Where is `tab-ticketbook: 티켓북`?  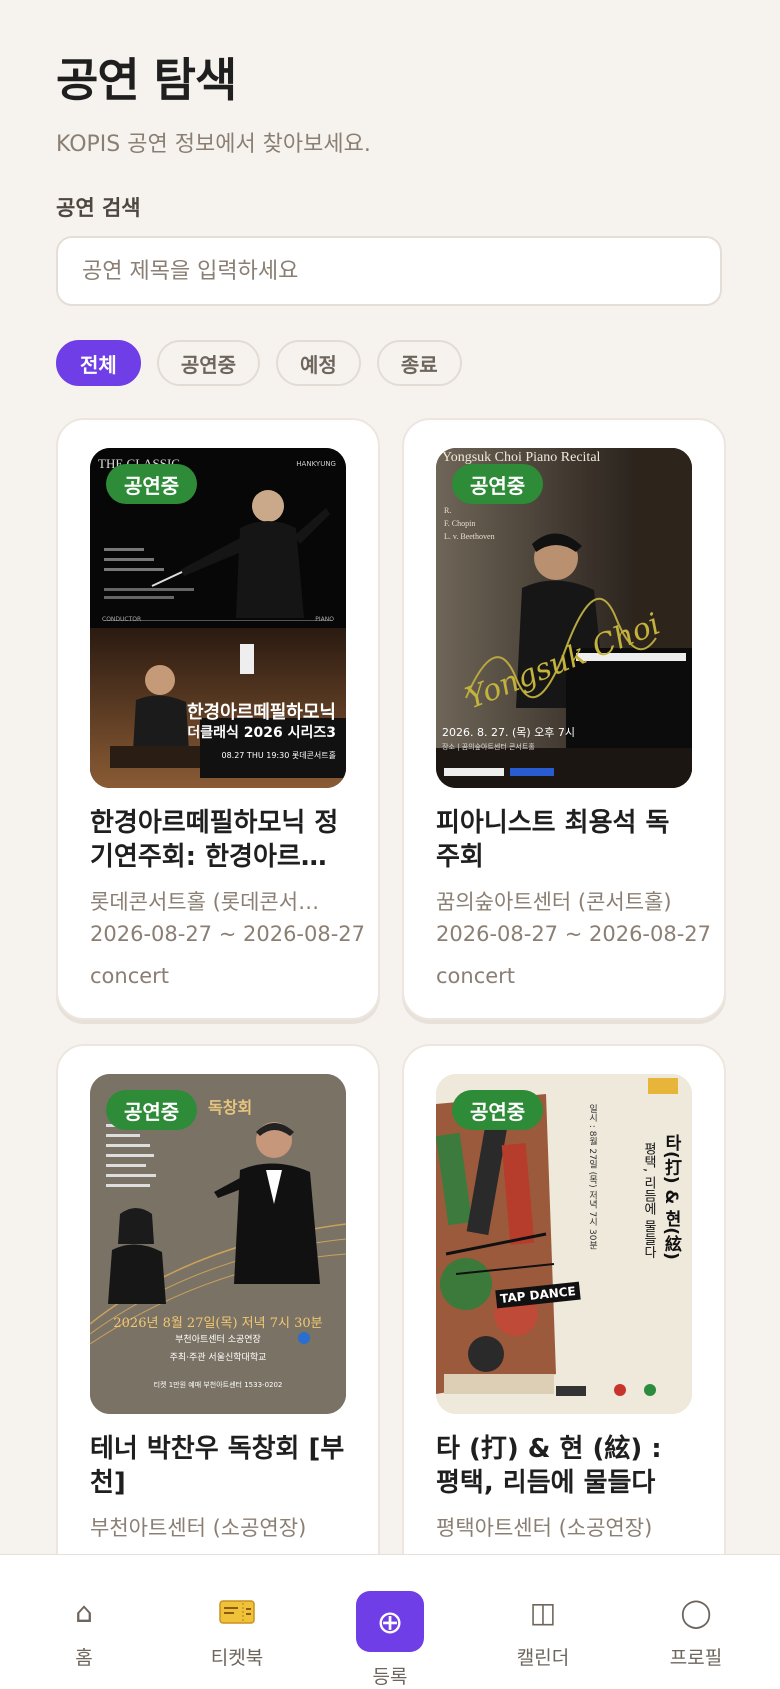 tab-ticketbook: 티켓북 is located at coordinates (237, 1622).